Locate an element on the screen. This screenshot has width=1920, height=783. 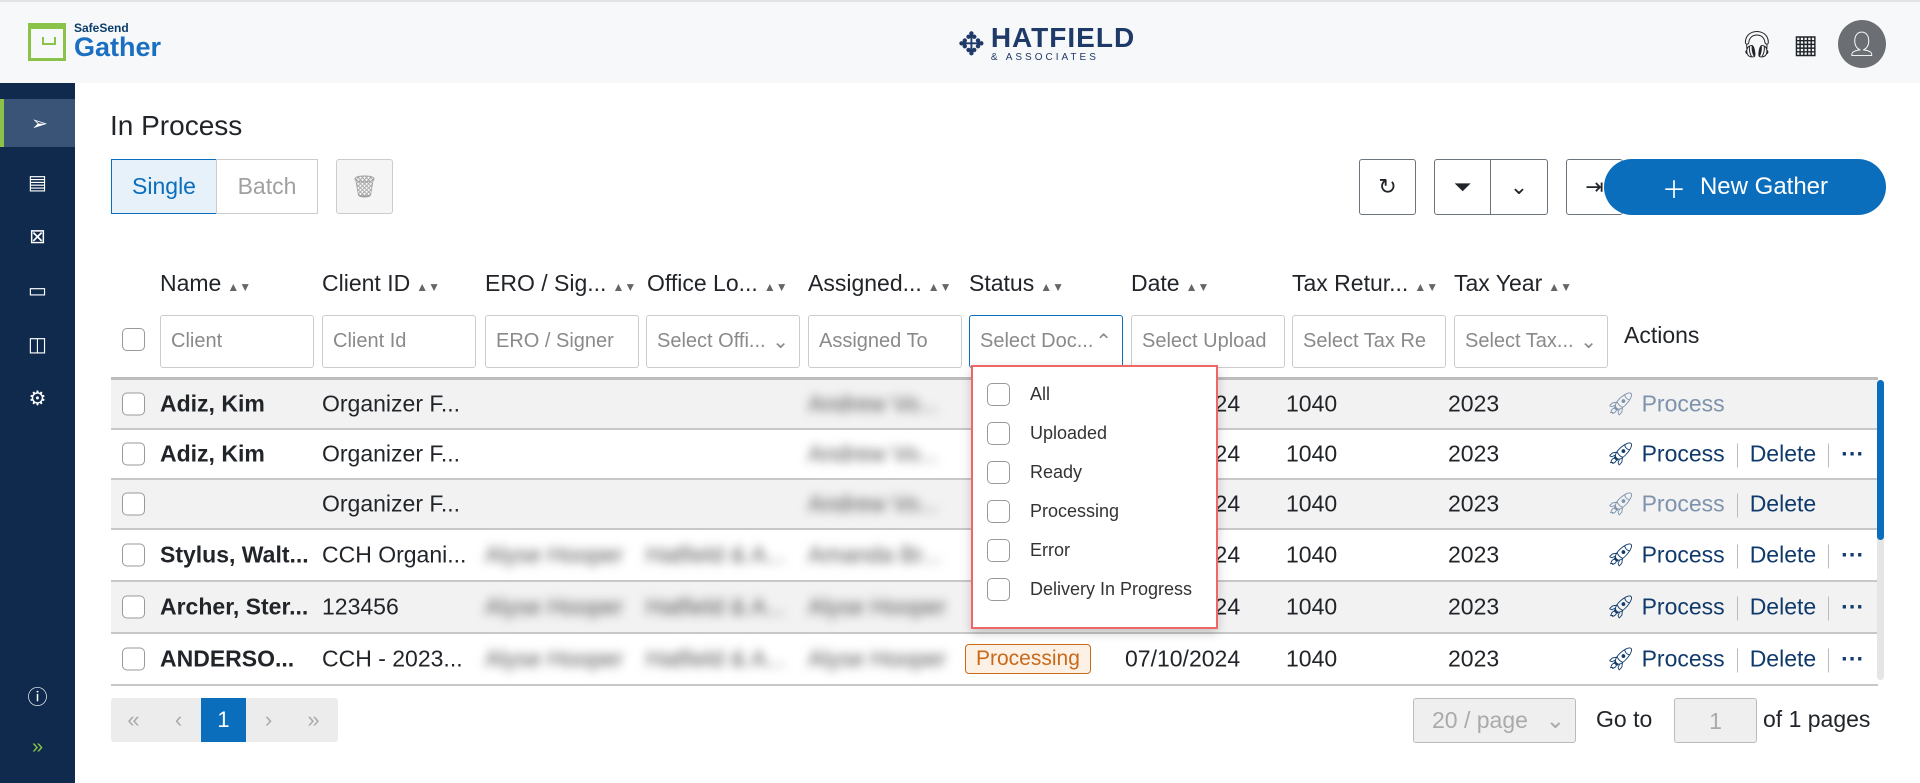
status-option: Uploaded is located at coordinates (1047, 433).